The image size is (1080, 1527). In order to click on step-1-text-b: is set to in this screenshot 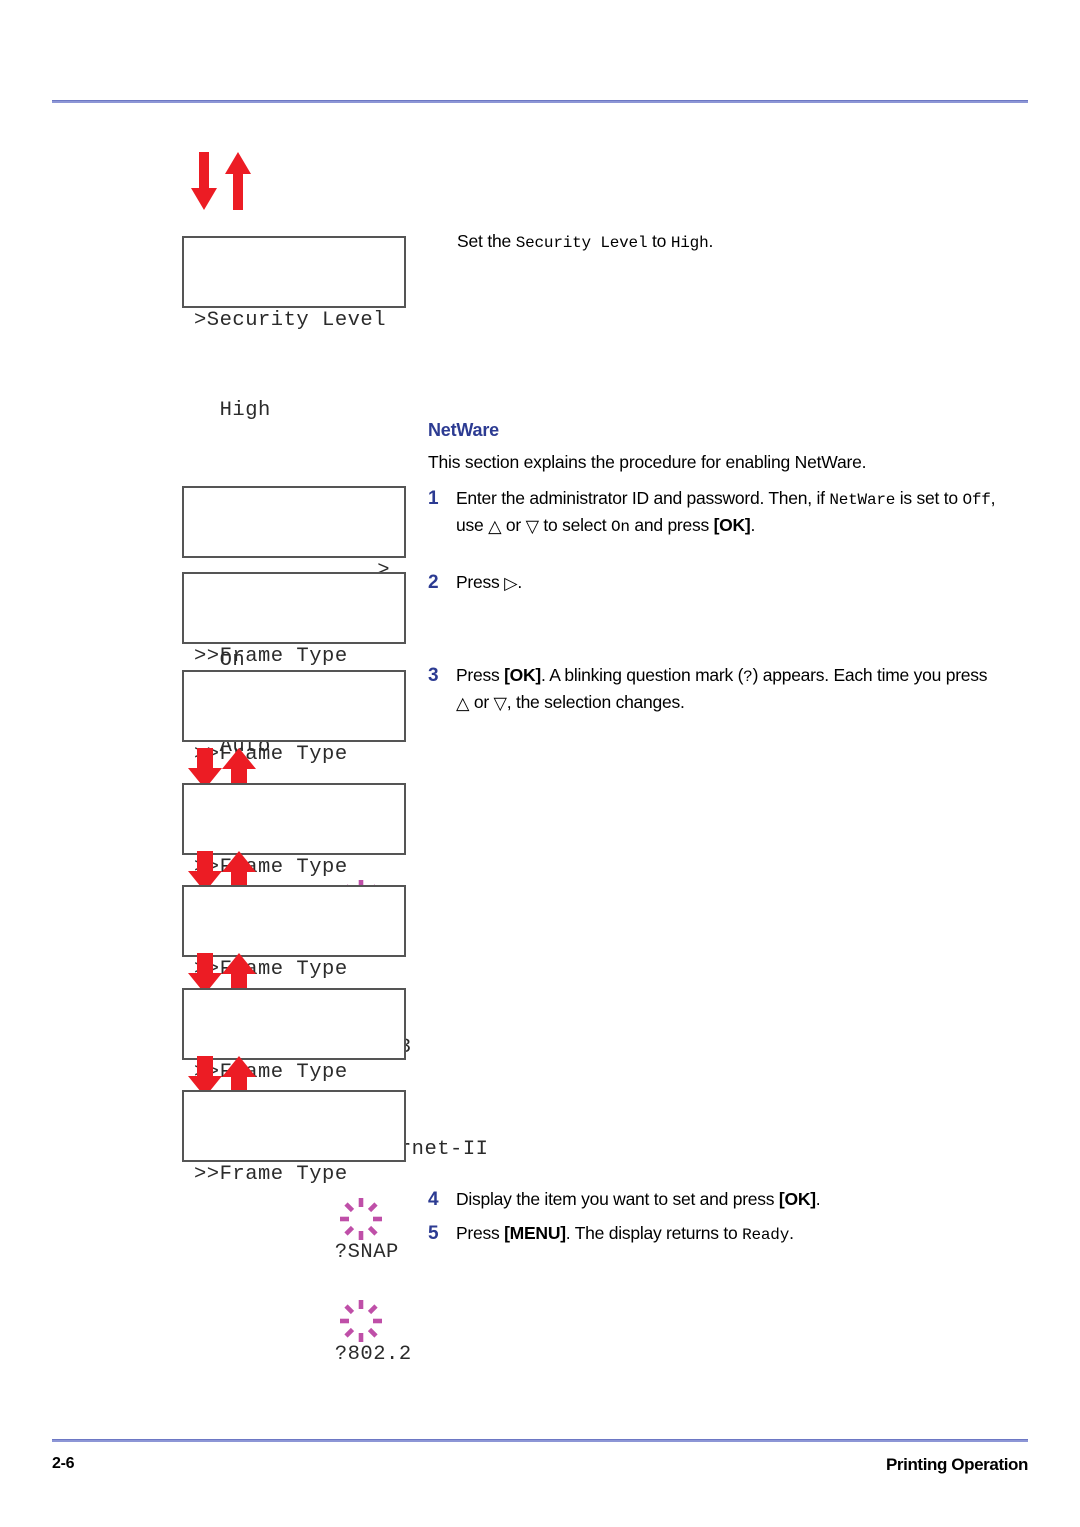, I will do `click(929, 498)`.